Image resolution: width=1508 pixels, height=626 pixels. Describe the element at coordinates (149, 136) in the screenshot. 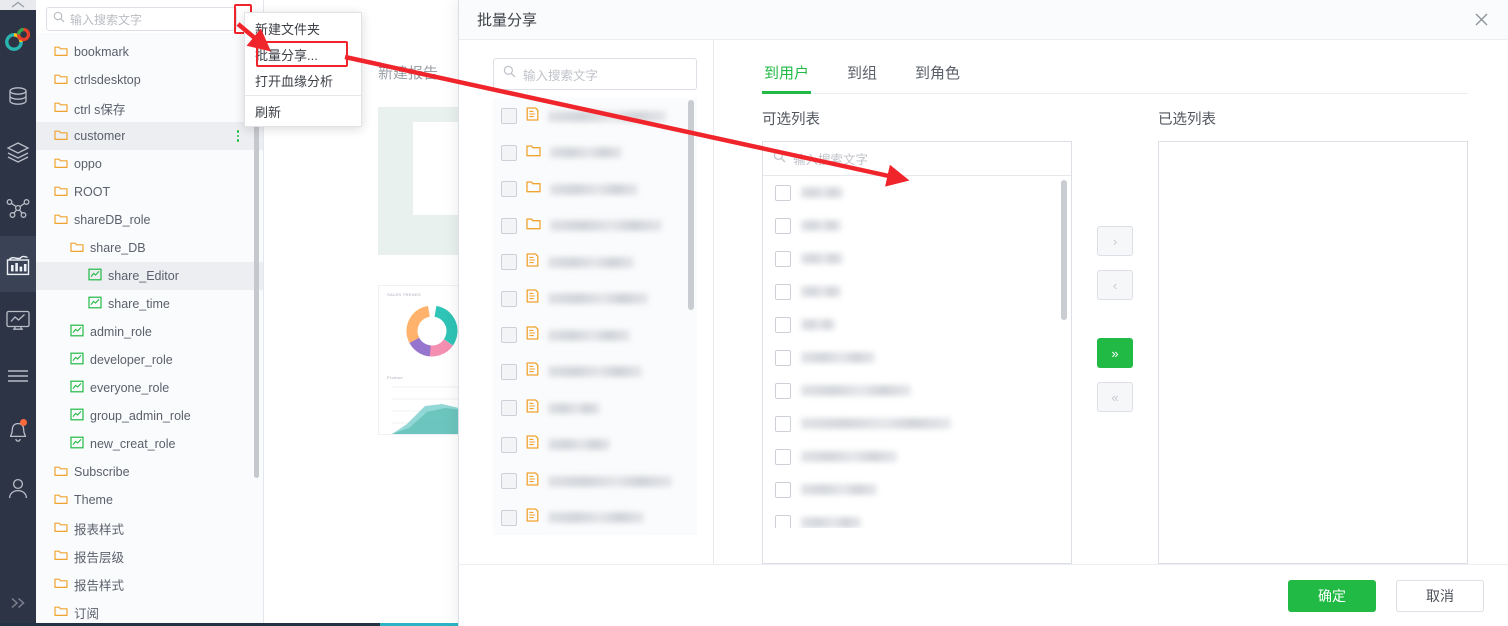

I see `tree-item-customer: customer` at that location.